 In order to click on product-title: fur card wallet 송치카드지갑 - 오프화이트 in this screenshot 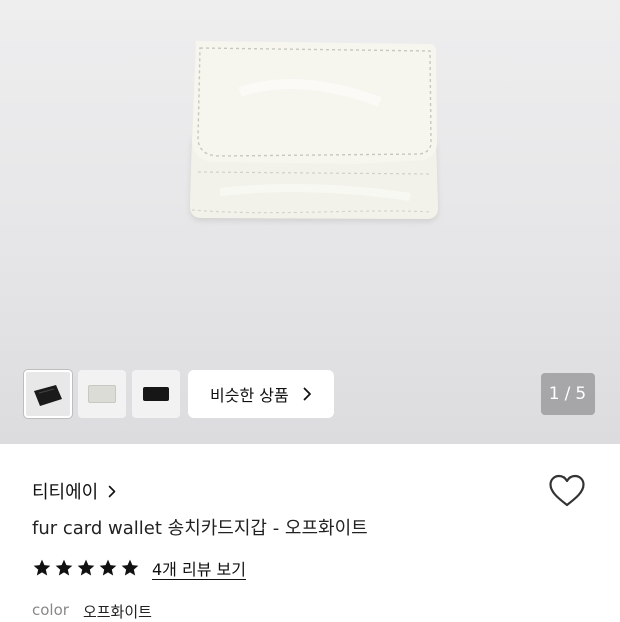, I will do `click(200, 528)`.